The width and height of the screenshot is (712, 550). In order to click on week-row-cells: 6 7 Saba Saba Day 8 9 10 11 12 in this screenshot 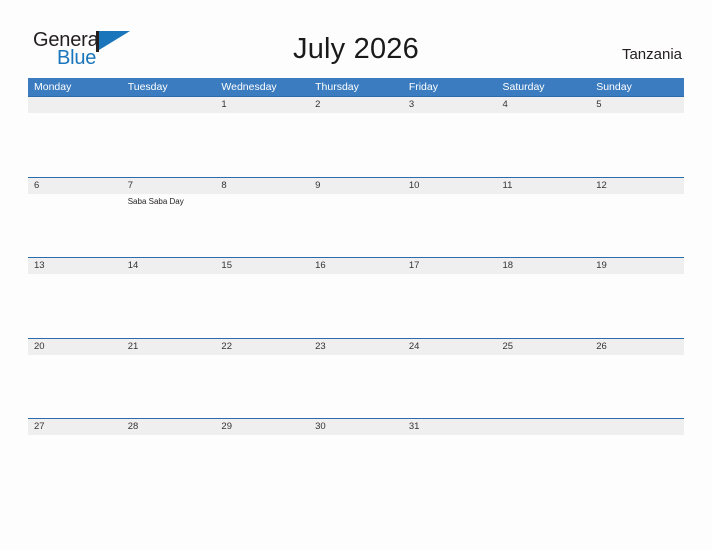, I will do `click(356, 217)`.